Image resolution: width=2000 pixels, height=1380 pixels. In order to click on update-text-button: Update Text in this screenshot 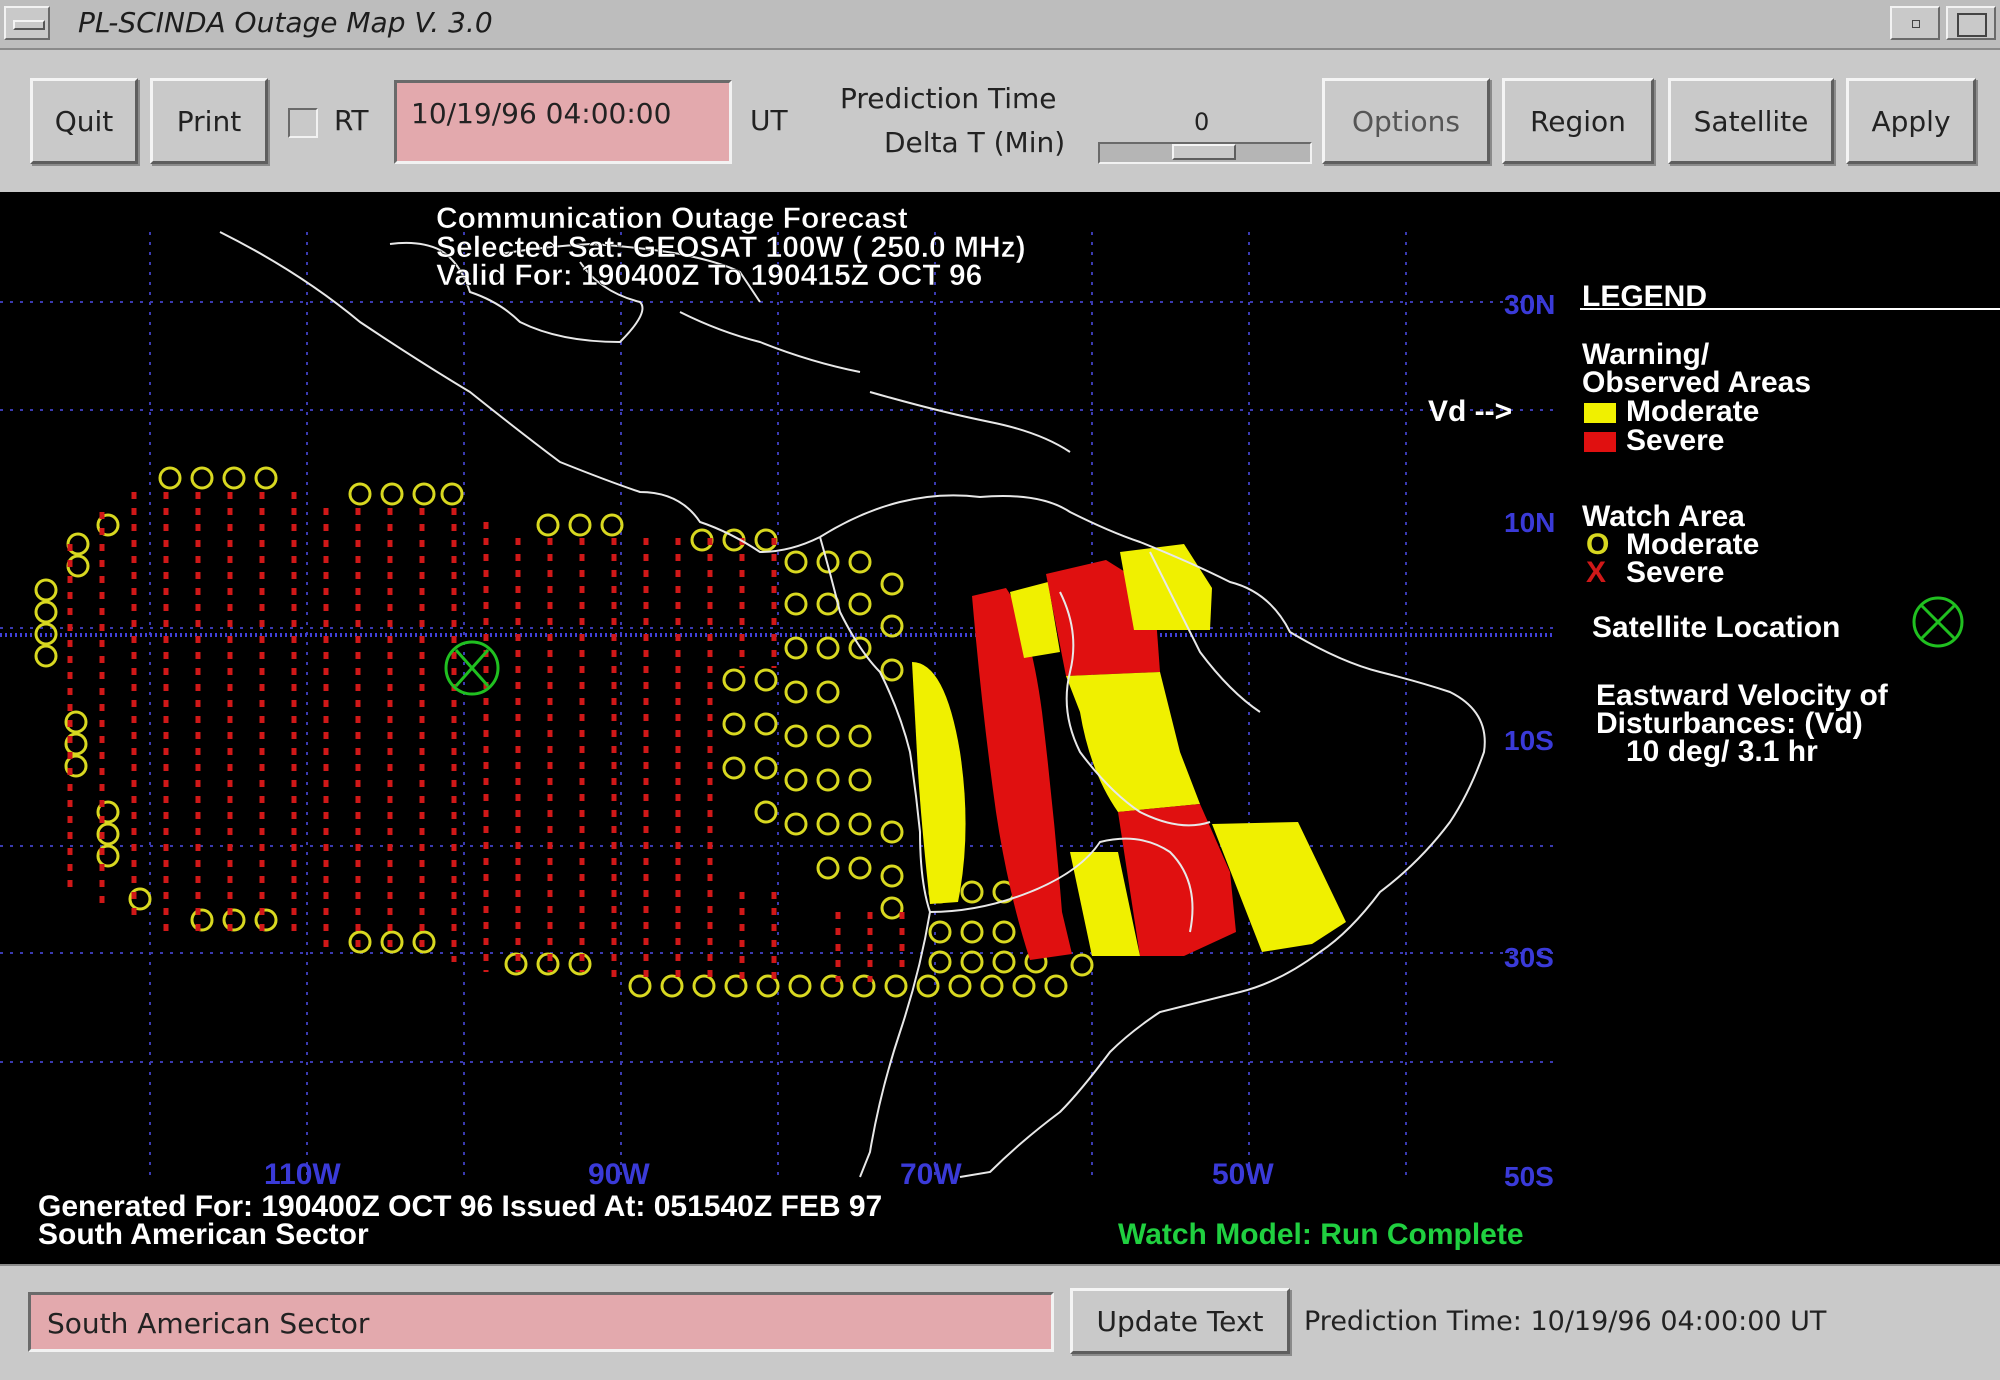, I will do `click(1180, 1321)`.